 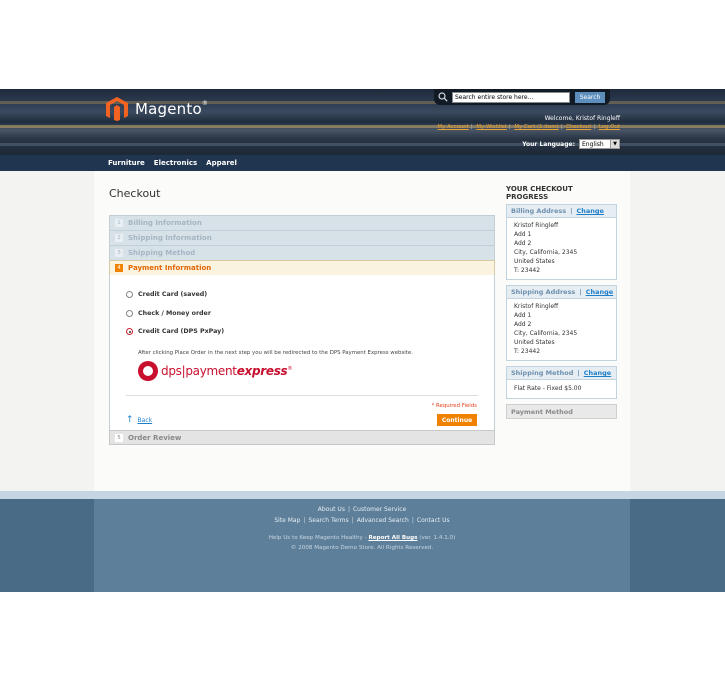 What do you see at coordinates (129, 294) in the screenshot?
I see `radio-saved-card` at bounding box center [129, 294].